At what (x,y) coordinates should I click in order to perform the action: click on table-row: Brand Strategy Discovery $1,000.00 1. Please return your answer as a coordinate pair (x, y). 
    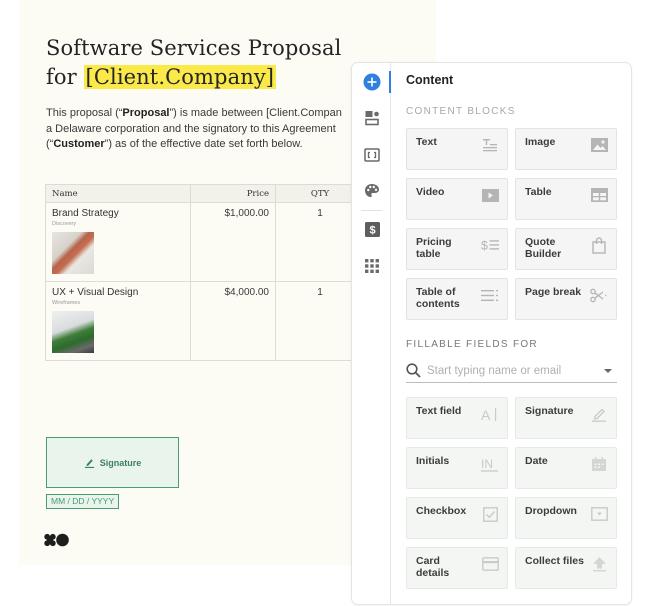
    Looking at the image, I should click on (205, 242).